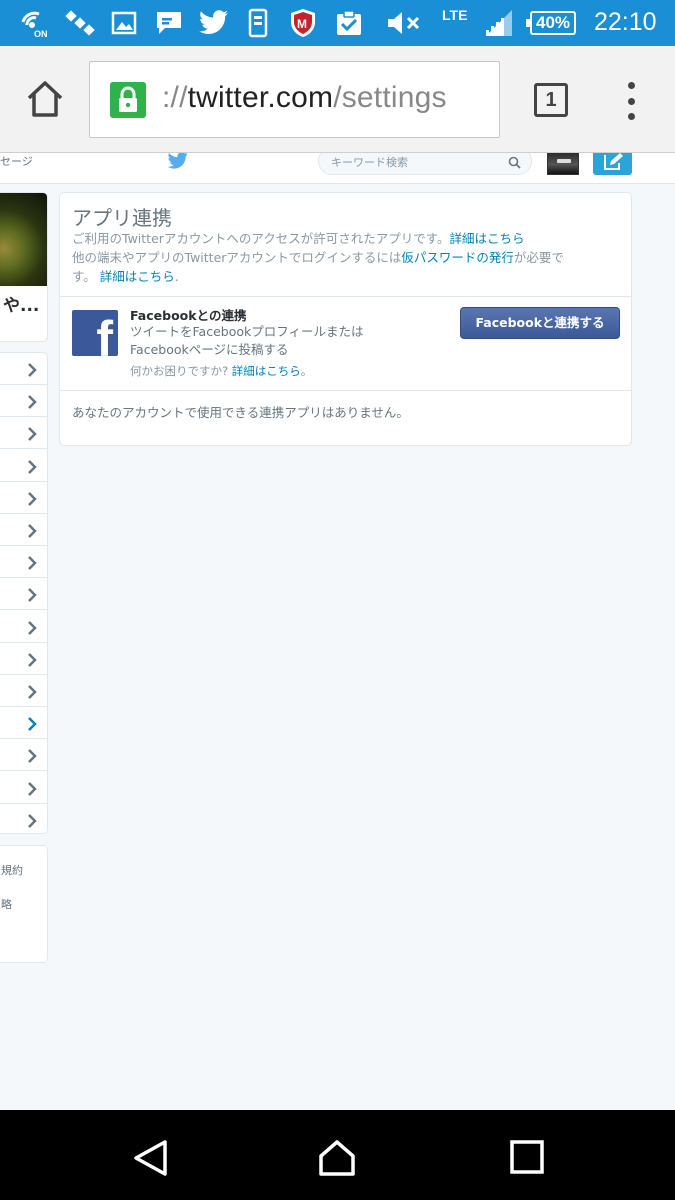 The image size is (675, 1200). What do you see at coordinates (214, 23) in the screenshot?
I see `twitter-bird-icon` at bounding box center [214, 23].